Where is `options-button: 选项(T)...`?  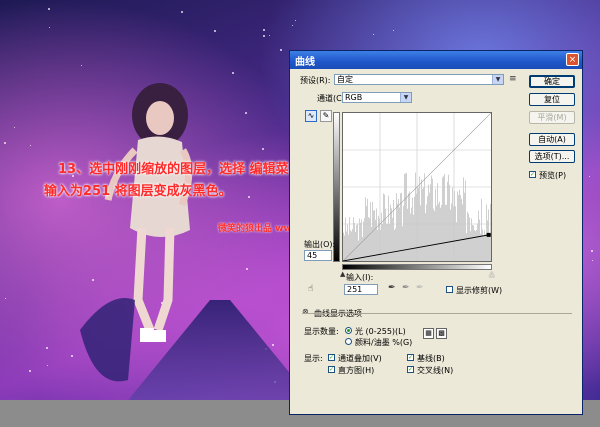
options-button: 选项(T)... is located at coordinates (552, 156).